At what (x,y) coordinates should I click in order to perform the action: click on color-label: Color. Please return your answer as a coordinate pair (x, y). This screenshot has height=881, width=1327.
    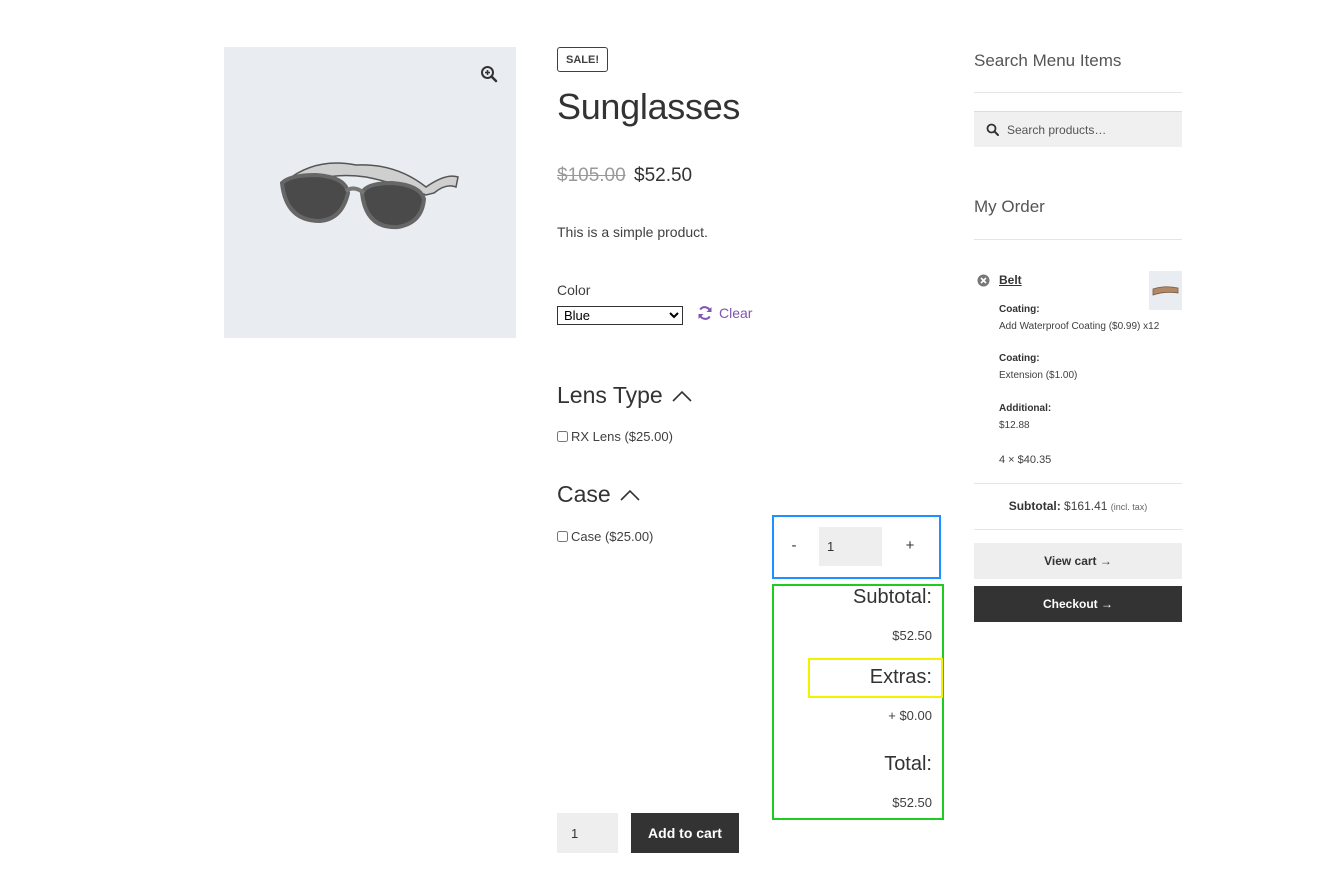
    Looking at the image, I should click on (574, 290).